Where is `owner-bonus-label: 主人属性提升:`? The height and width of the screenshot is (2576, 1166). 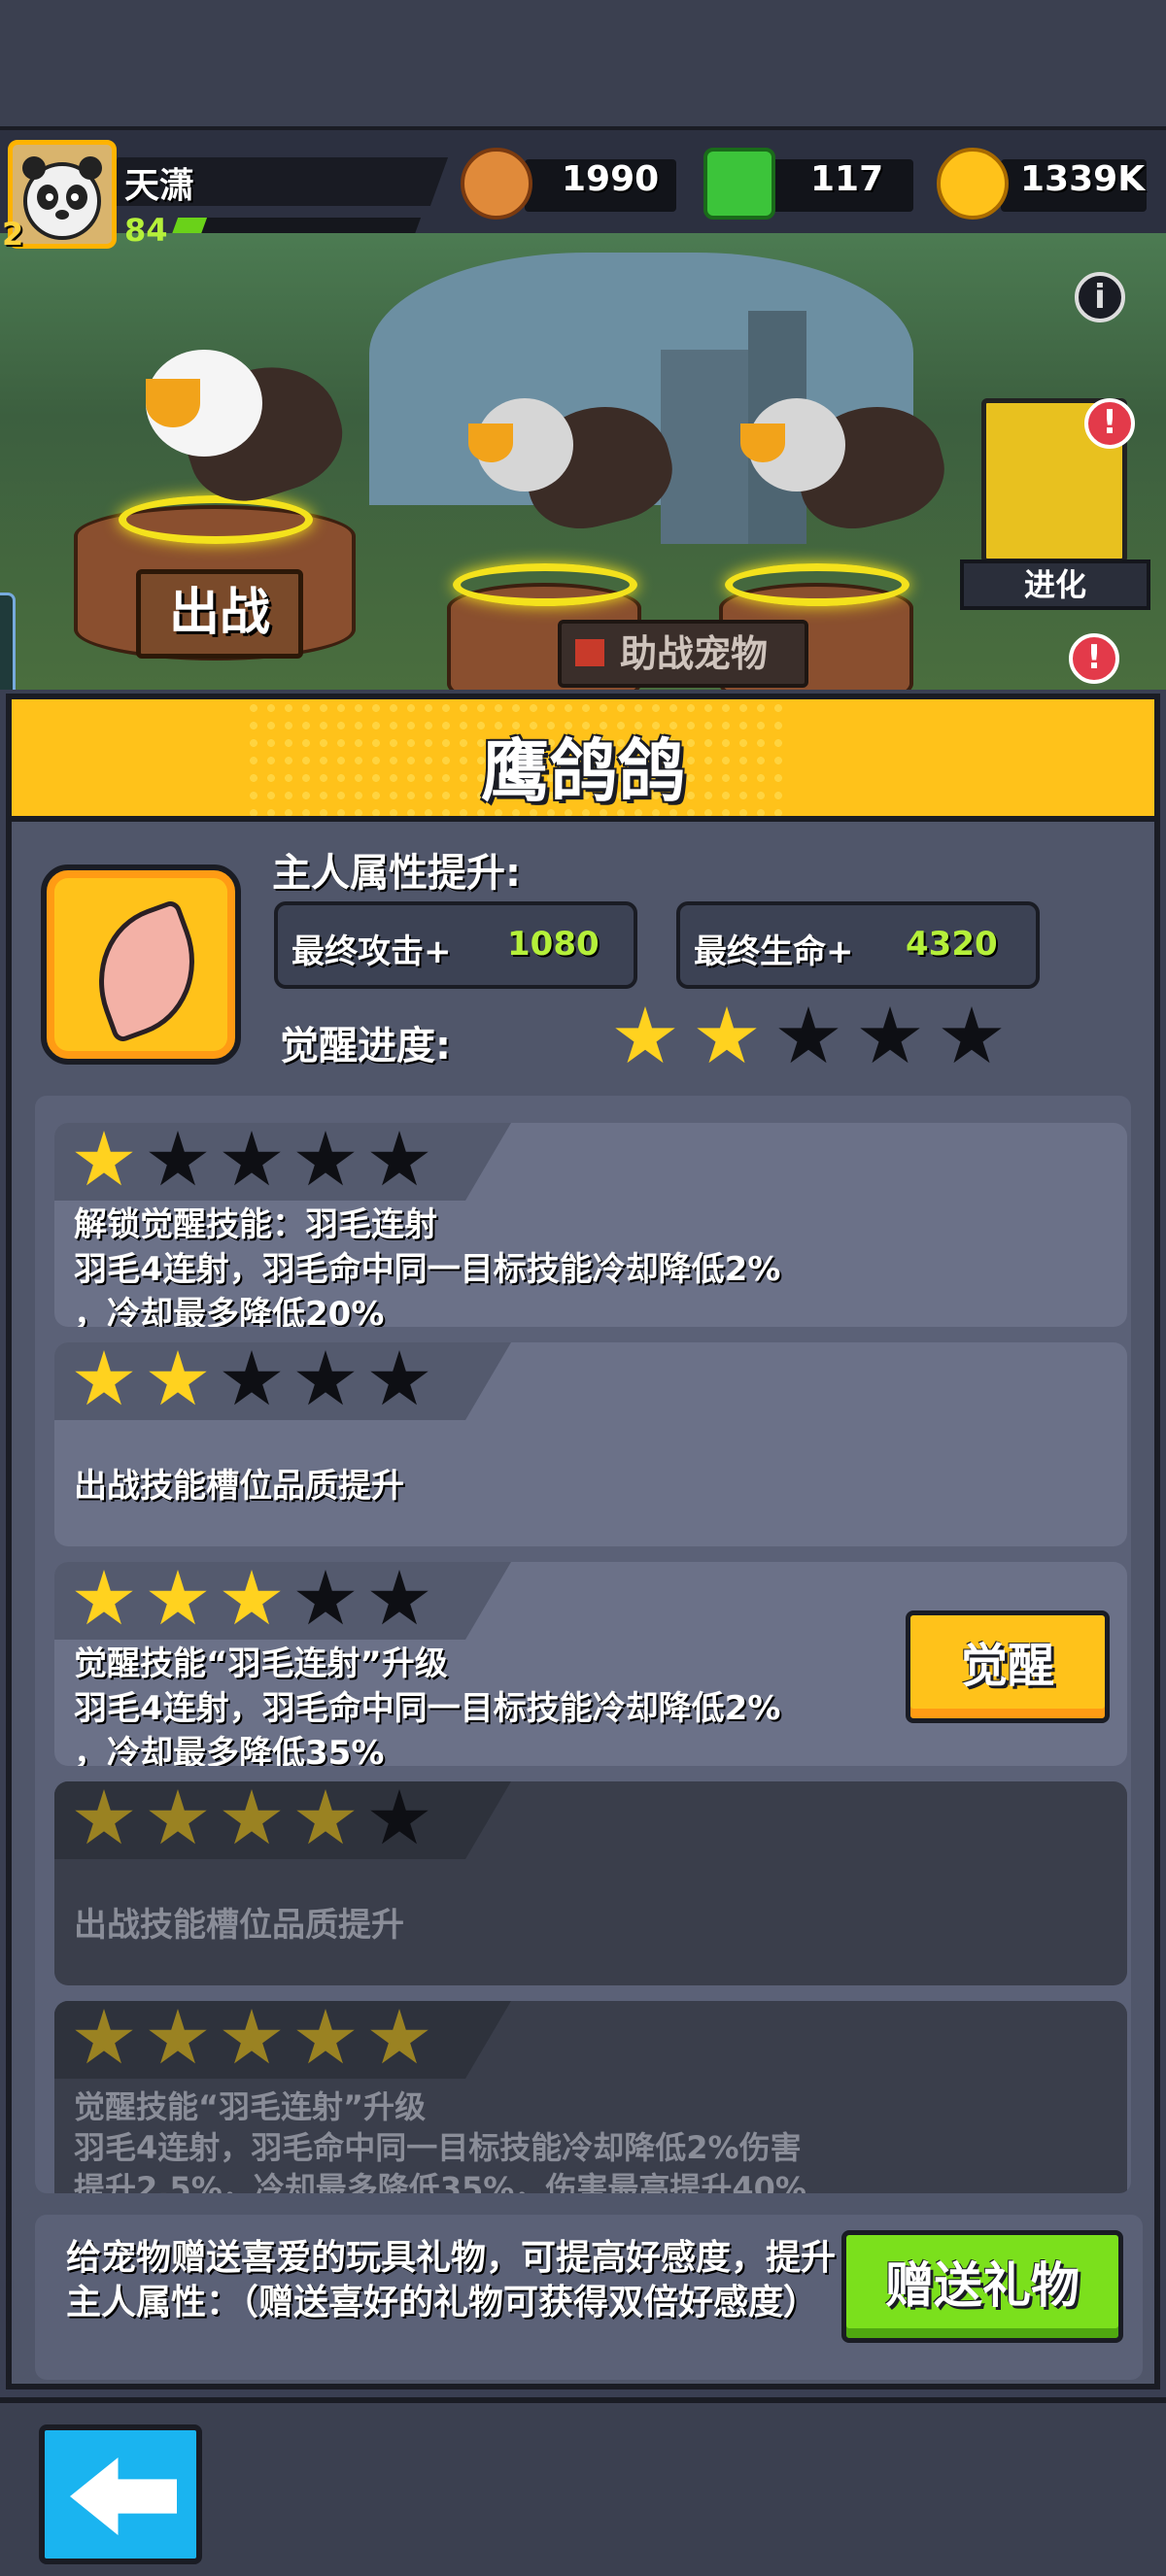 owner-bonus-label: 主人属性提升: is located at coordinates (396, 873).